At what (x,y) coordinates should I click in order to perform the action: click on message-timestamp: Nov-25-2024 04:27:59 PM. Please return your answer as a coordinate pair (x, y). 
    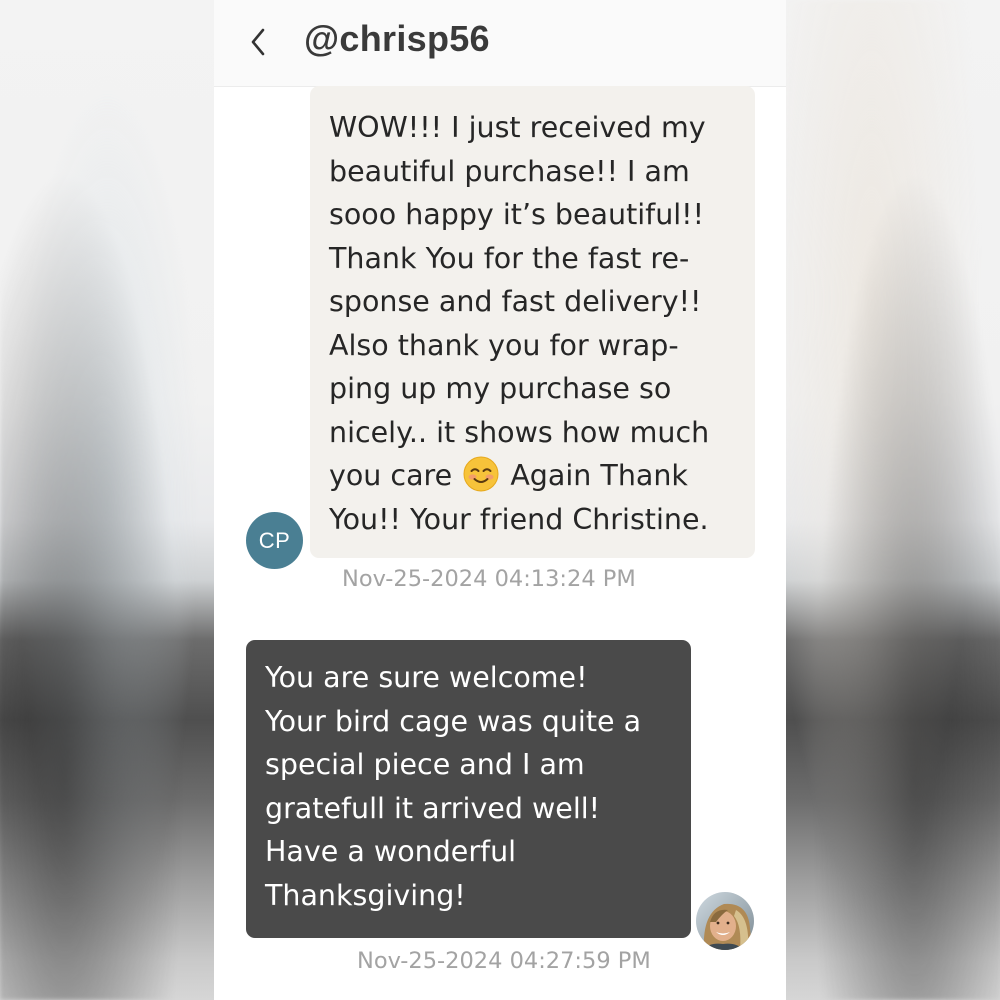
    Looking at the image, I should click on (504, 961).